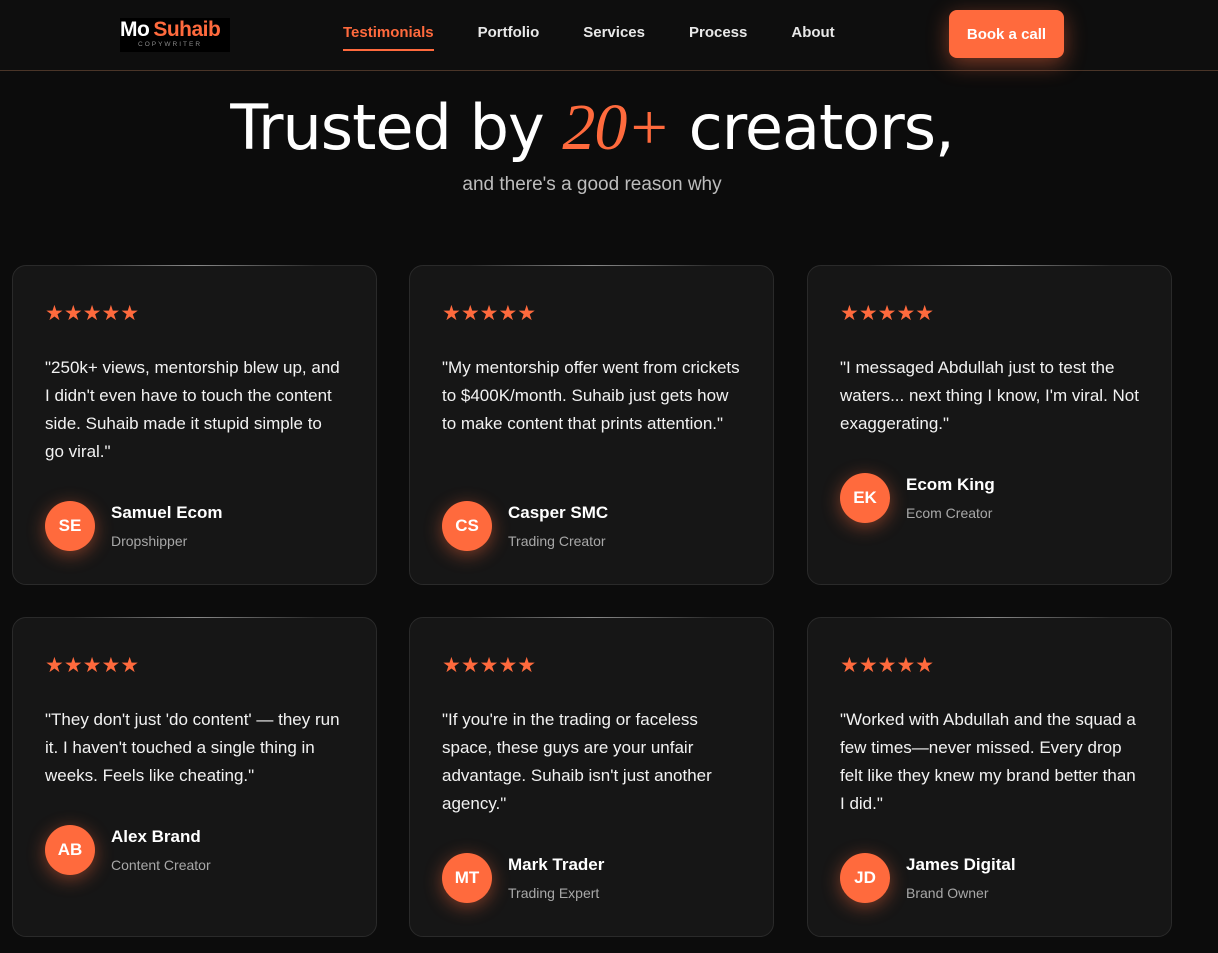 The height and width of the screenshot is (953, 1218). Describe the element at coordinates (865, 498) in the screenshot. I see `avatar: EK` at that location.